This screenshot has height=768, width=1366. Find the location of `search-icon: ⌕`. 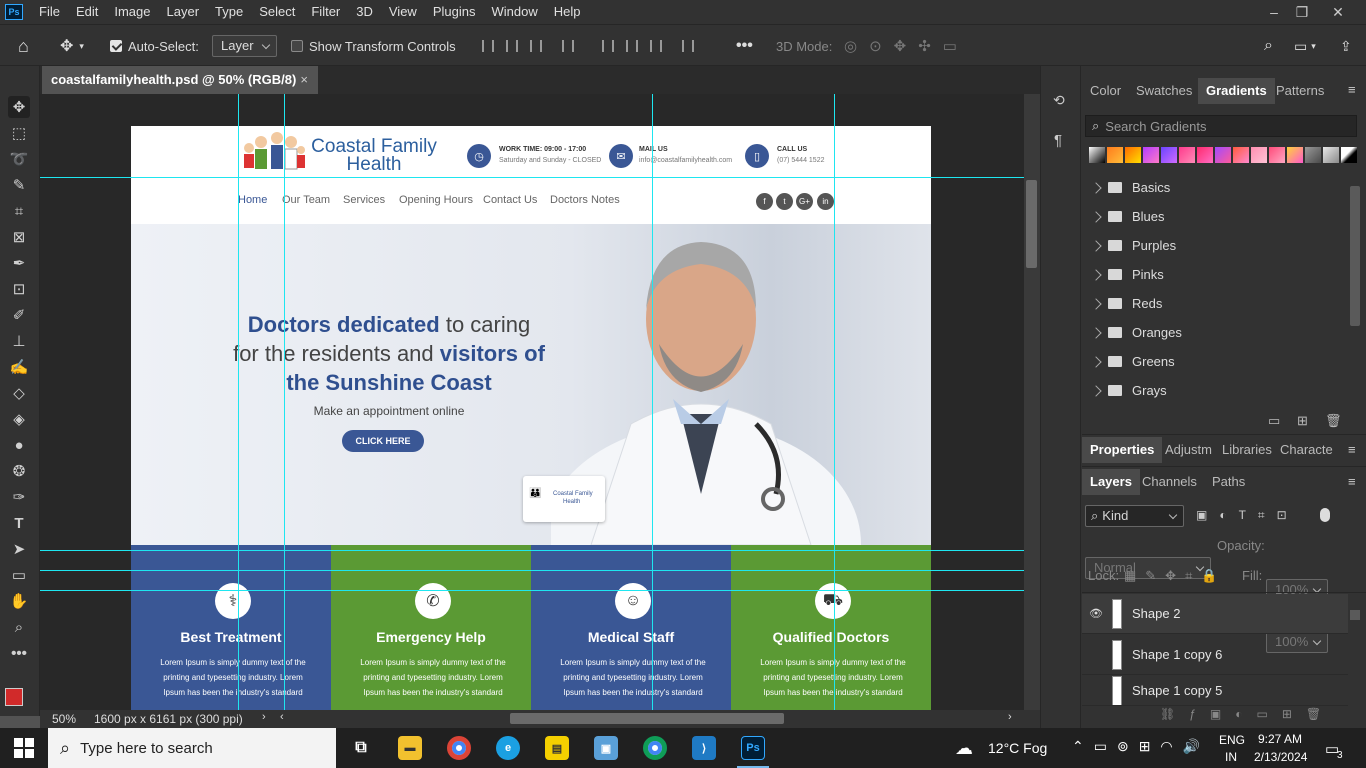

search-icon: ⌕ is located at coordinates (1268, 46).